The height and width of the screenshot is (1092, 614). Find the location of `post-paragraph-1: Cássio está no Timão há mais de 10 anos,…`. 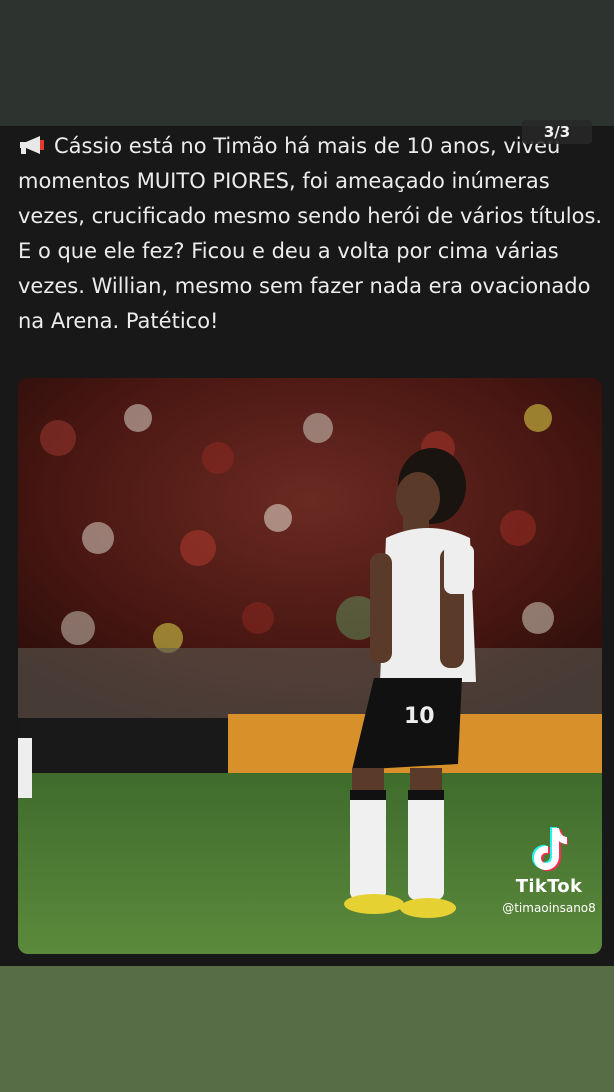

post-paragraph-1: Cássio está no Timão há mais de 10 anos,… is located at coordinates (310, 181).